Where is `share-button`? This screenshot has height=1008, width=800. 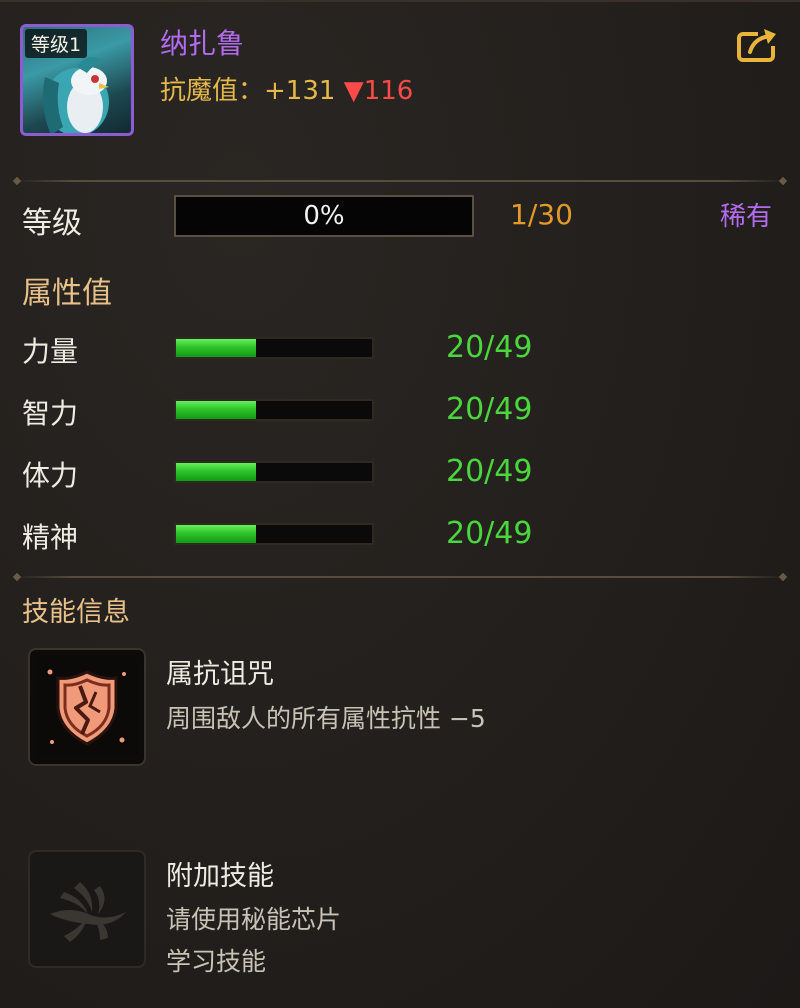 share-button is located at coordinates (759, 45).